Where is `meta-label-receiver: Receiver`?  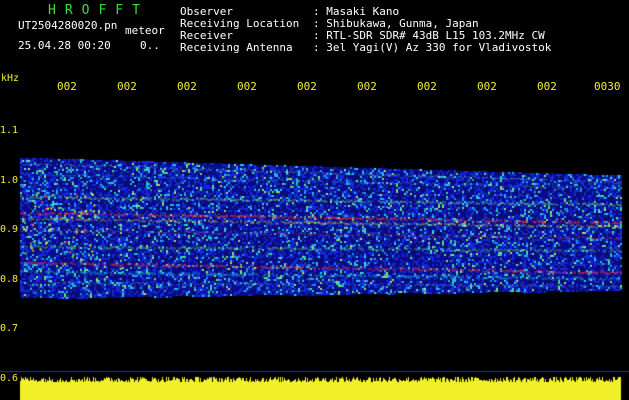
meta-label-receiver: Receiver is located at coordinates (206, 35).